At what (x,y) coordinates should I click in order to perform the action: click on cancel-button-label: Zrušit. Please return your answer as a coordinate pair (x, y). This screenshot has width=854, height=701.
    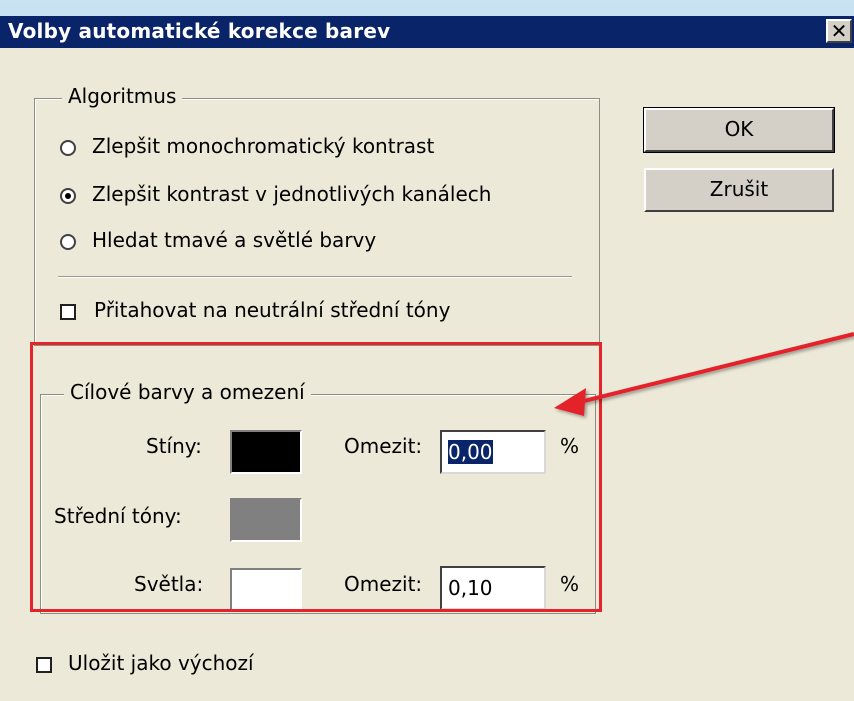
    Looking at the image, I should click on (739, 189).